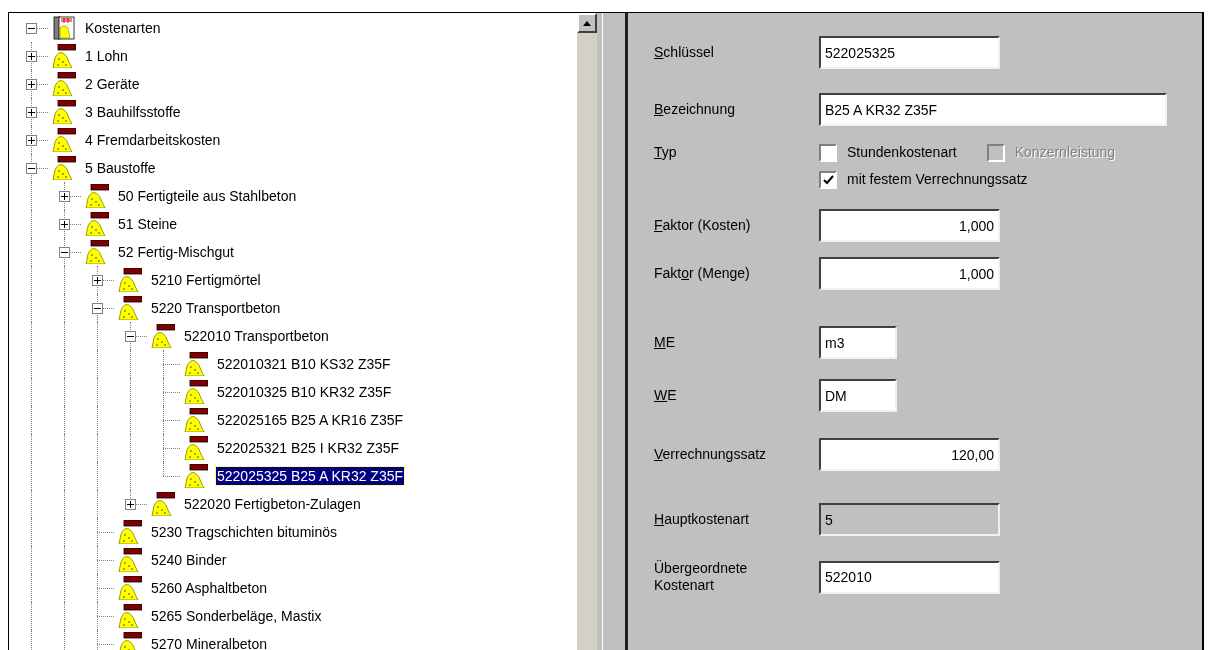  What do you see at coordinates (304, 392) in the screenshot?
I see `tree-item: 522010325 B10 KR32 Z35F` at bounding box center [304, 392].